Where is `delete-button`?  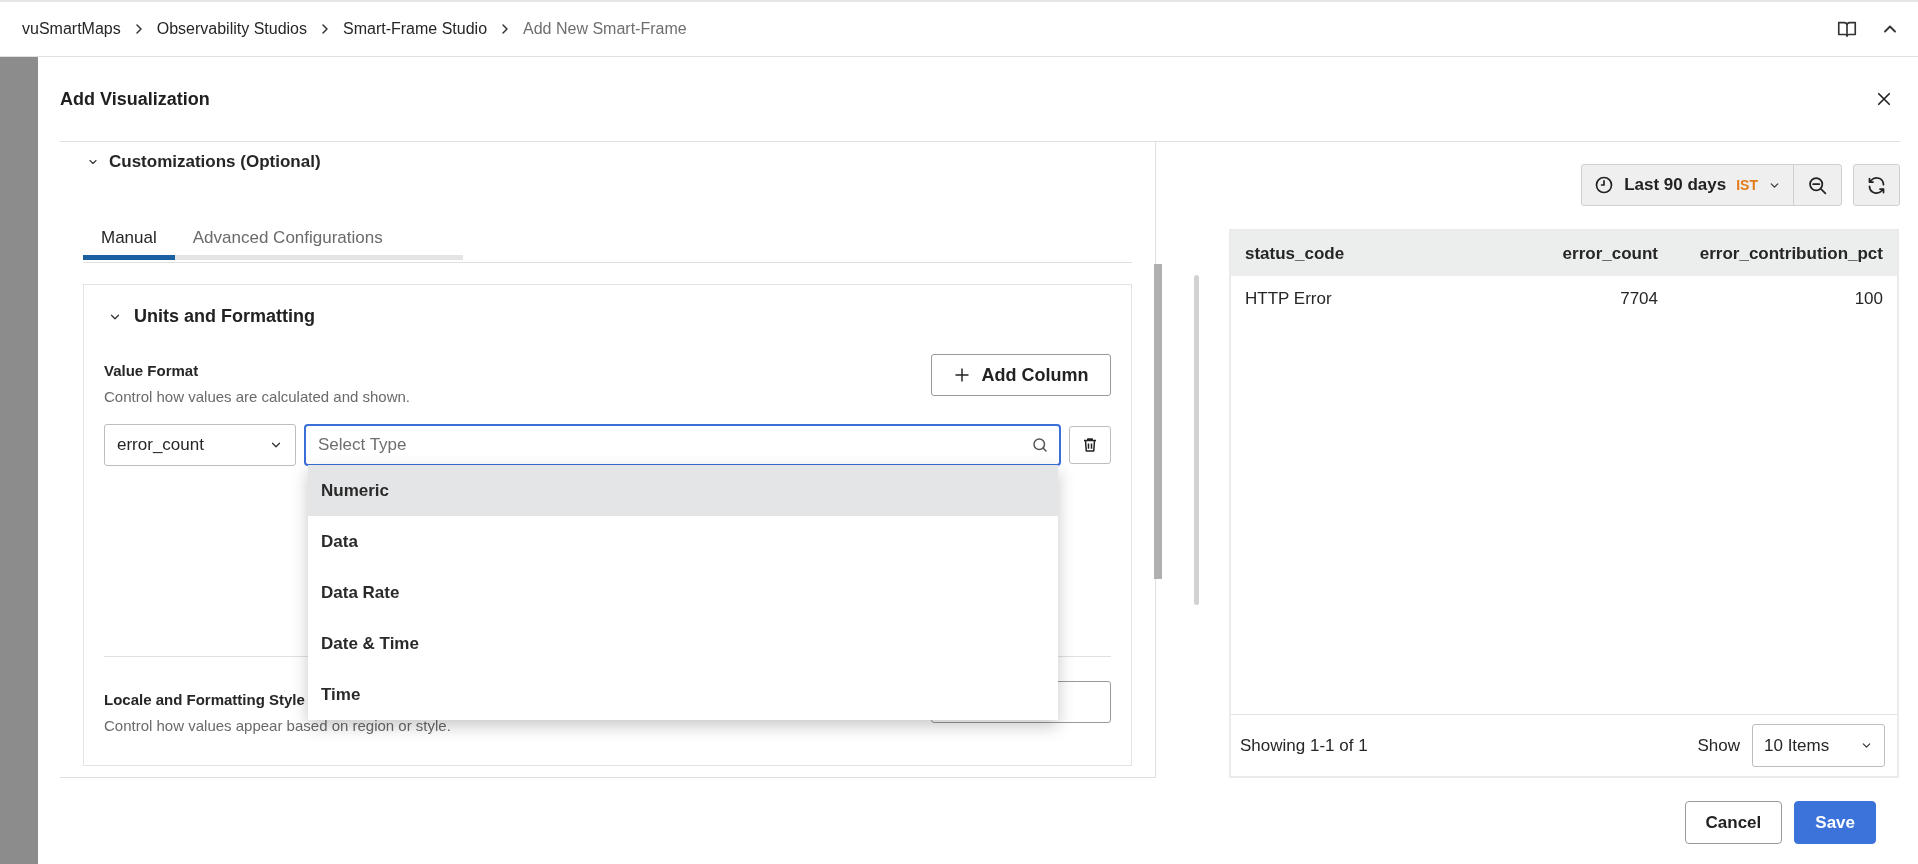
delete-button is located at coordinates (1090, 445).